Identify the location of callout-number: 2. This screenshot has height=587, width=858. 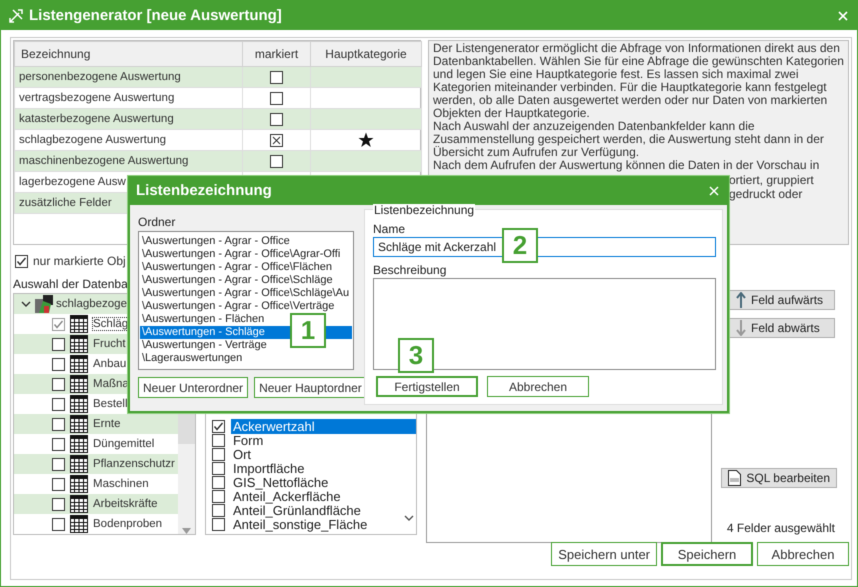
(520, 245).